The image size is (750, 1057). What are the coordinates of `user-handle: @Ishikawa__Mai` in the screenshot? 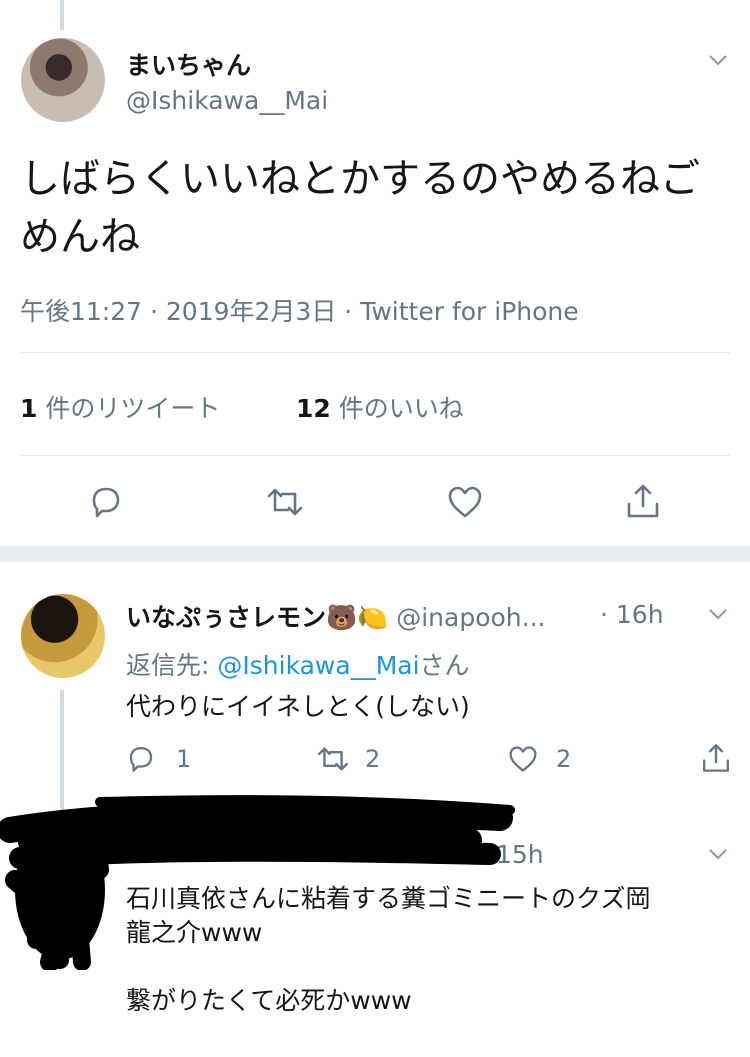 It's located at (227, 100).